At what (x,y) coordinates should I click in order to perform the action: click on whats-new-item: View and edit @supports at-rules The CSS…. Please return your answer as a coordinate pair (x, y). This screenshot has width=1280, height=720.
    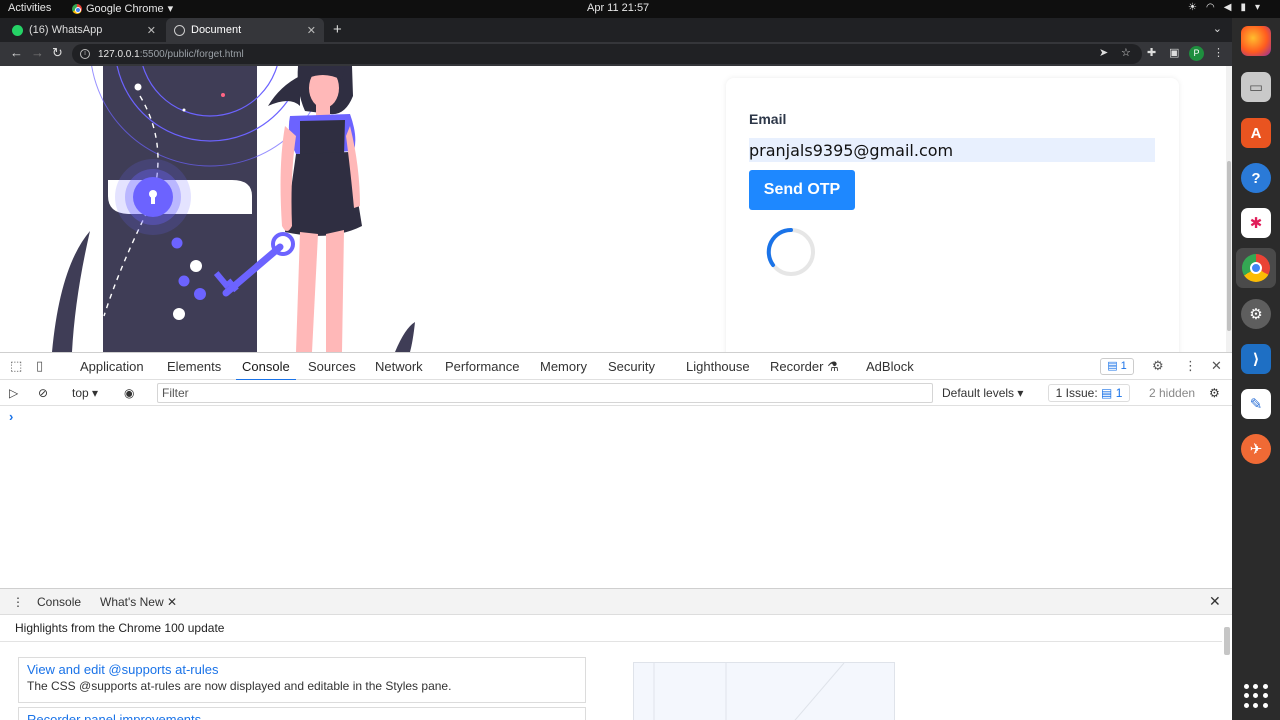
    Looking at the image, I should click on (302, 680).